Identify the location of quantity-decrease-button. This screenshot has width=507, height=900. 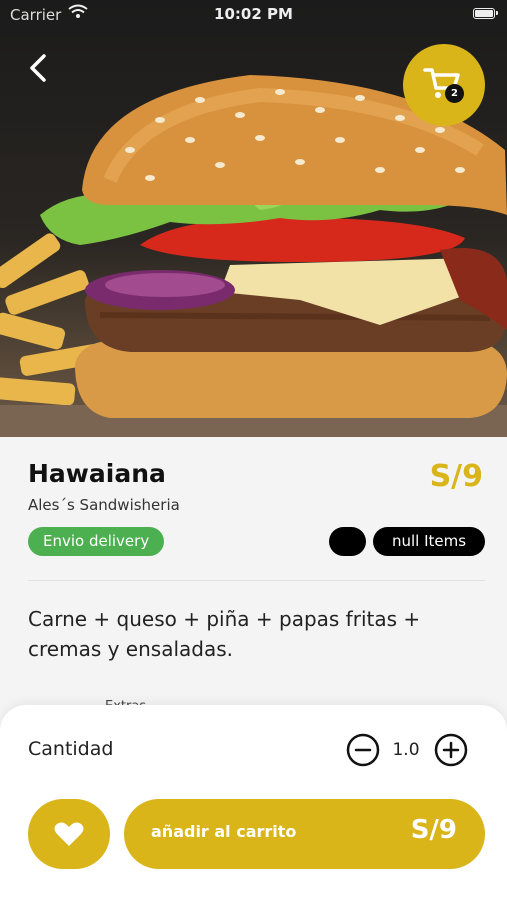
(363, 750).